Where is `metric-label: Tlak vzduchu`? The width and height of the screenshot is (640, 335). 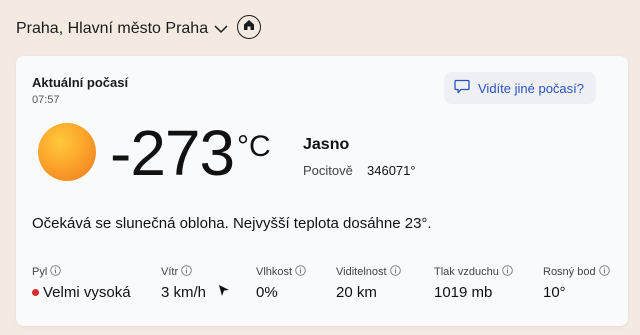
metric-label: Tlak vzduchu is located at coordinates (466, 272).